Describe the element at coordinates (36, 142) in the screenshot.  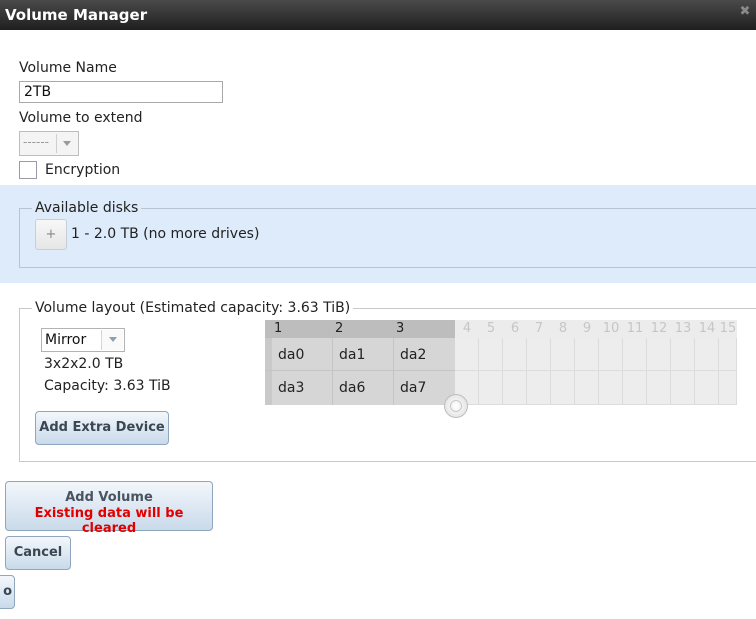
I see `volume-extend-value: ------` at that location.